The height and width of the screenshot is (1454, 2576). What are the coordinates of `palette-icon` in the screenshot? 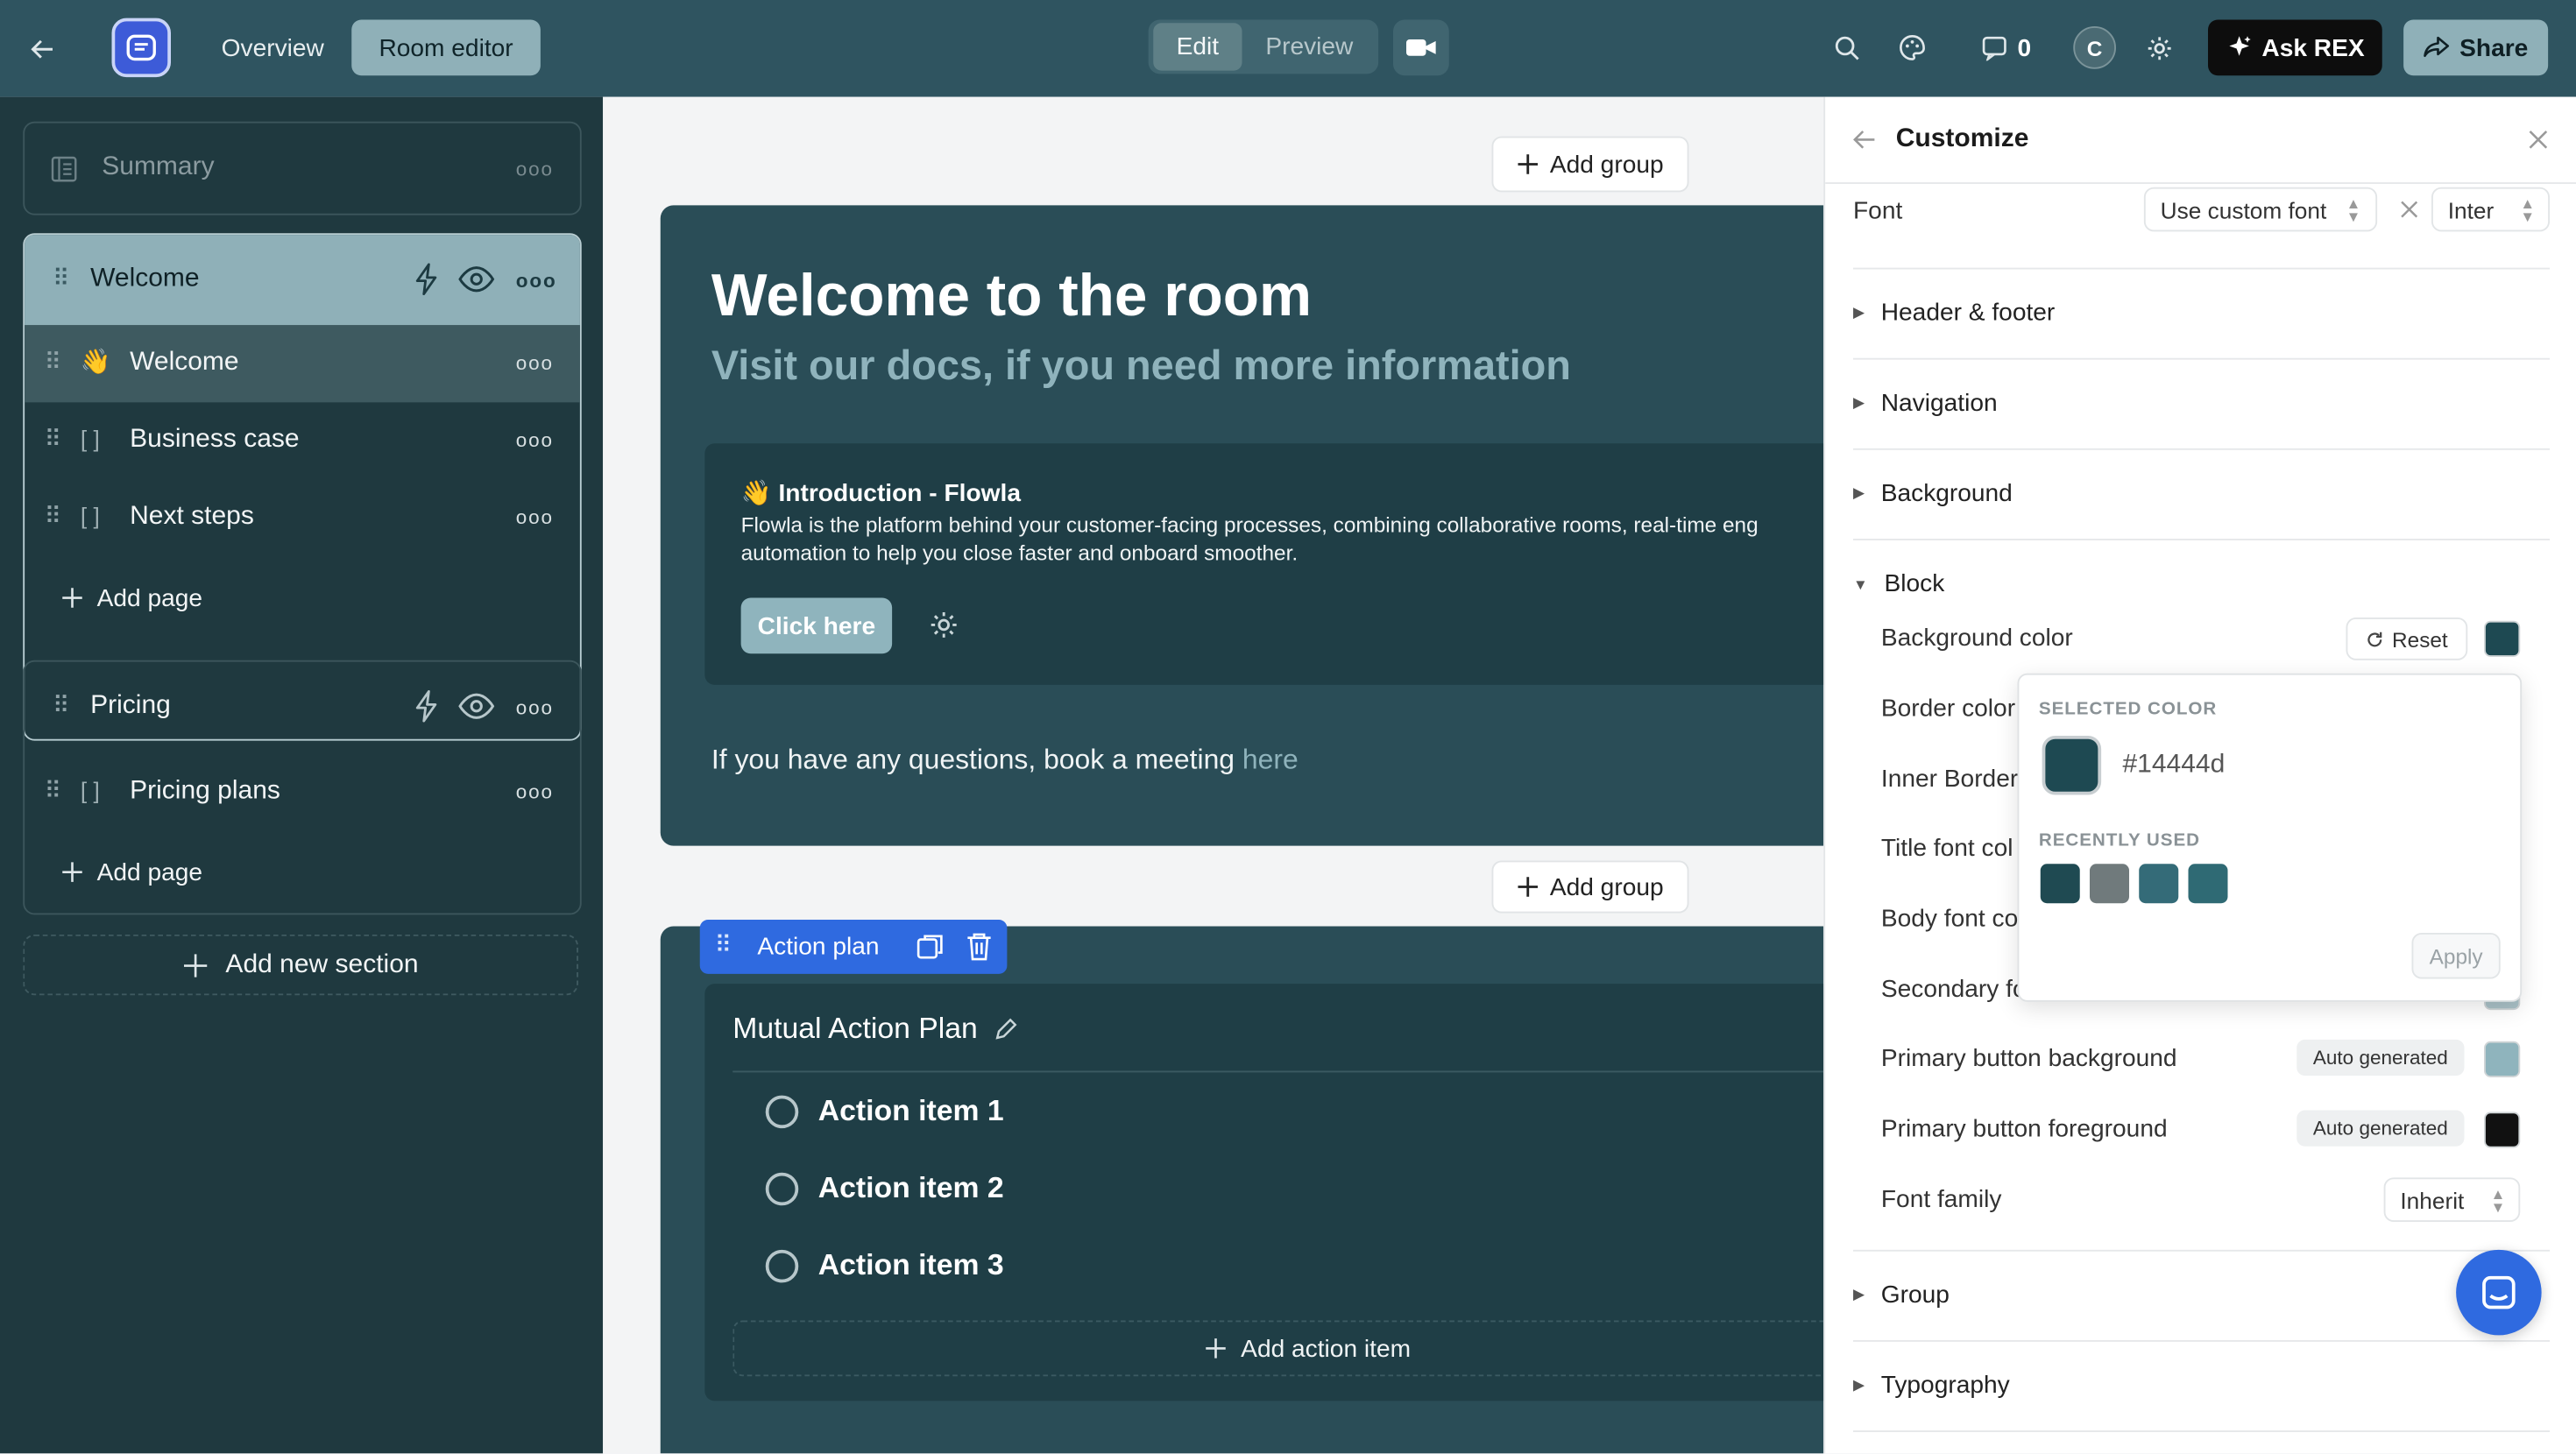 It's located at (1912, 47).